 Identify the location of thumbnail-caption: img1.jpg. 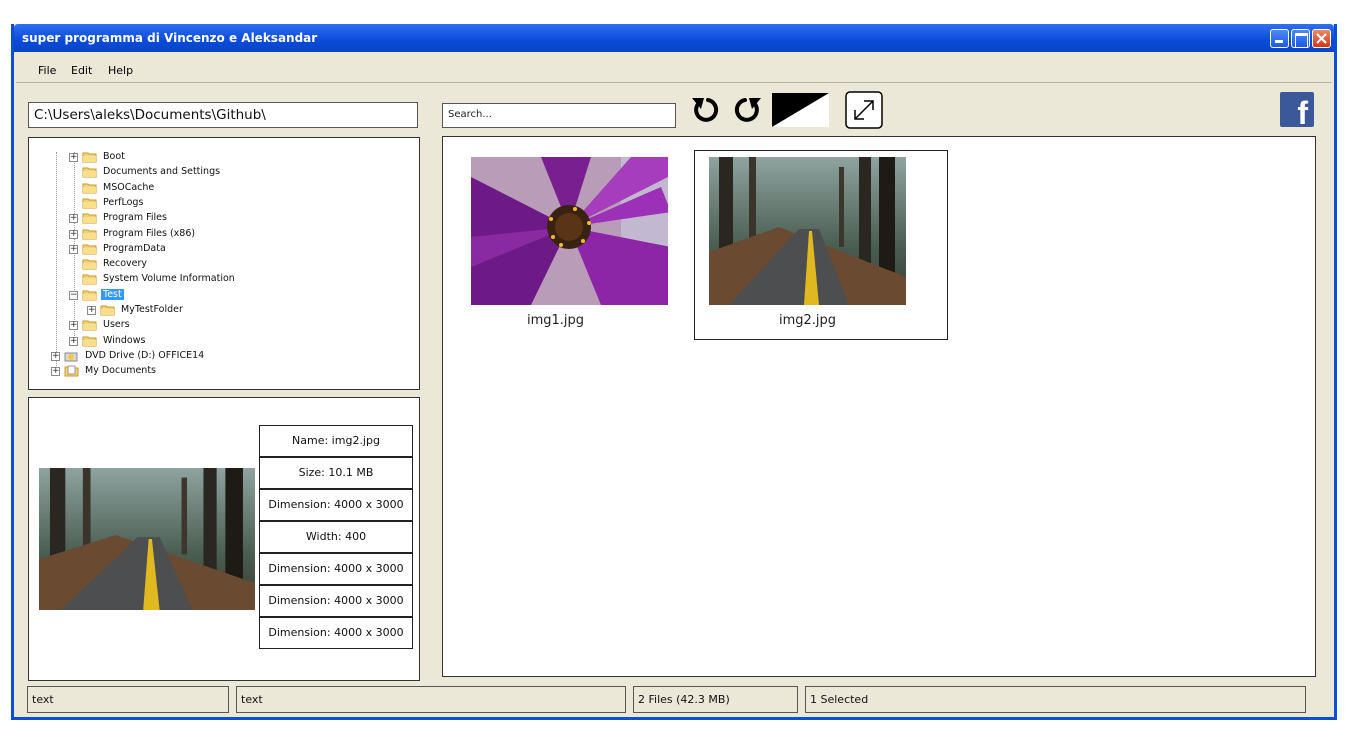
(555, 320).